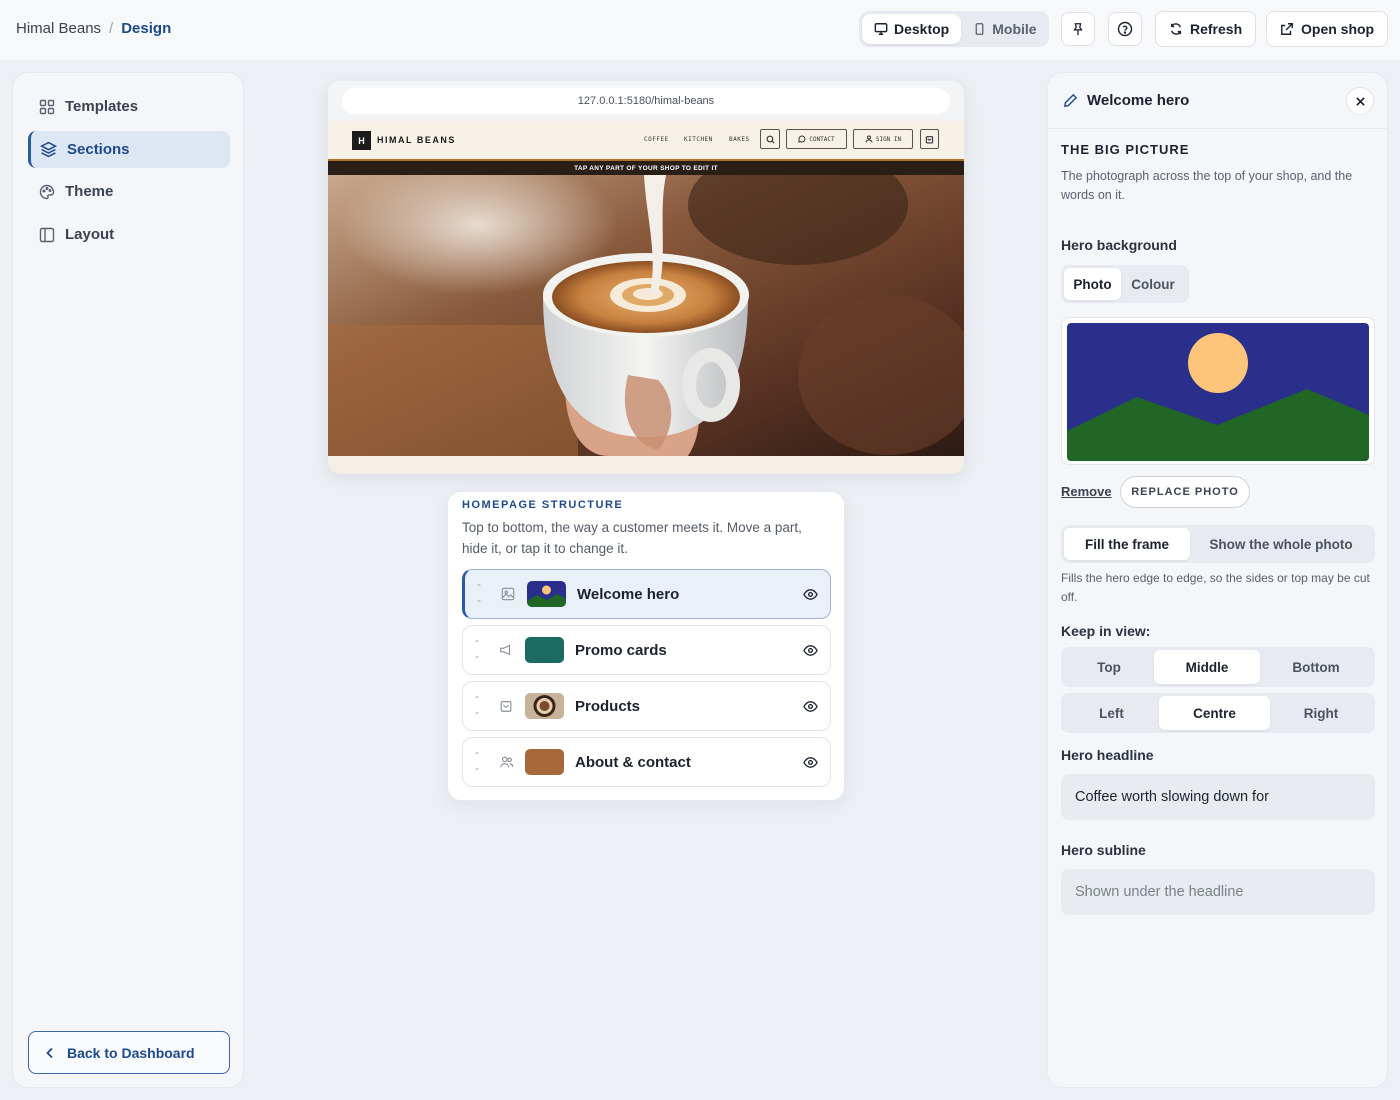 The image size is (1400, 1100). What do you see at coordinates (89, 191) in the screenshot?
I see `sidebar-item-label: Theme` at bounding box center [89, 191].